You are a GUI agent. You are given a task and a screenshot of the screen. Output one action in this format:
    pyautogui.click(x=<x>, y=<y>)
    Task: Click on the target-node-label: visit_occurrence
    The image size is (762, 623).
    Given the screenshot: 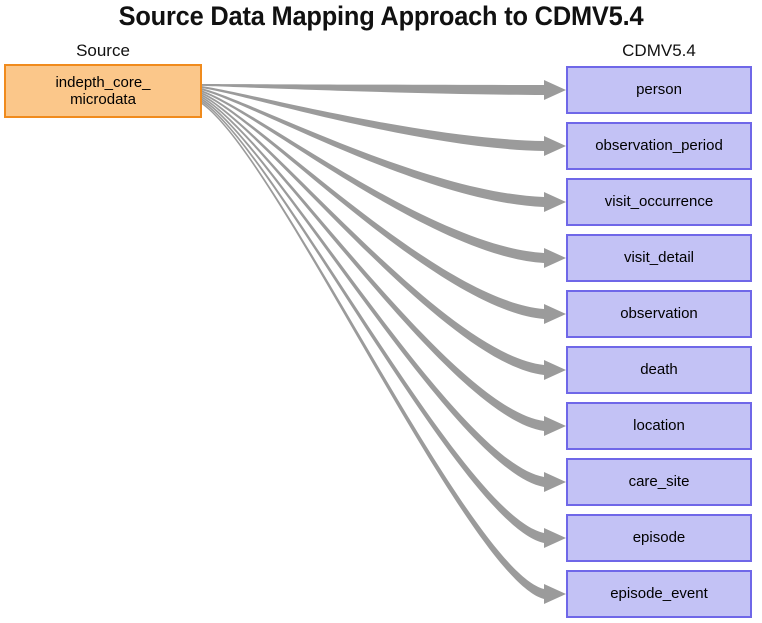 What is the action you would take?
    pyautogui.click(x=659, y=202)
    